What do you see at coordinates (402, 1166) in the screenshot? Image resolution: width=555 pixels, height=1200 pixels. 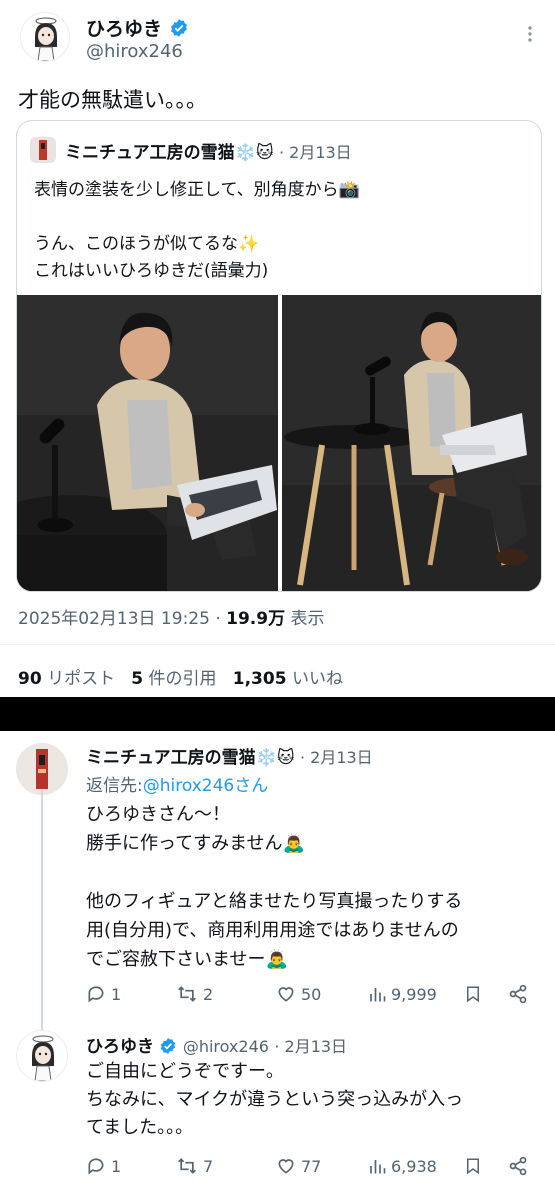 I see `reply2-views-button: 6,938` at bounding box center [402, 1166].